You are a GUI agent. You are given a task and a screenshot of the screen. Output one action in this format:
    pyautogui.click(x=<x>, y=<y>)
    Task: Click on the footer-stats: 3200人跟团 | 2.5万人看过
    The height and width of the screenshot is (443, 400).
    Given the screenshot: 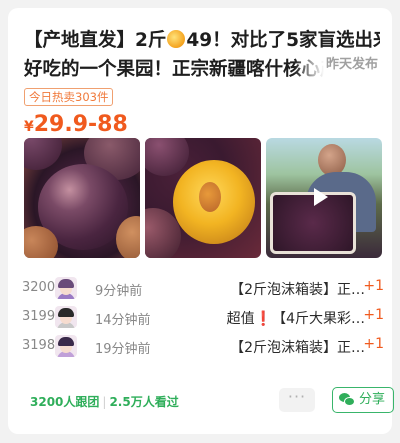 What is the action you would take?
    pyautogui.click(x=104, y=401)
    